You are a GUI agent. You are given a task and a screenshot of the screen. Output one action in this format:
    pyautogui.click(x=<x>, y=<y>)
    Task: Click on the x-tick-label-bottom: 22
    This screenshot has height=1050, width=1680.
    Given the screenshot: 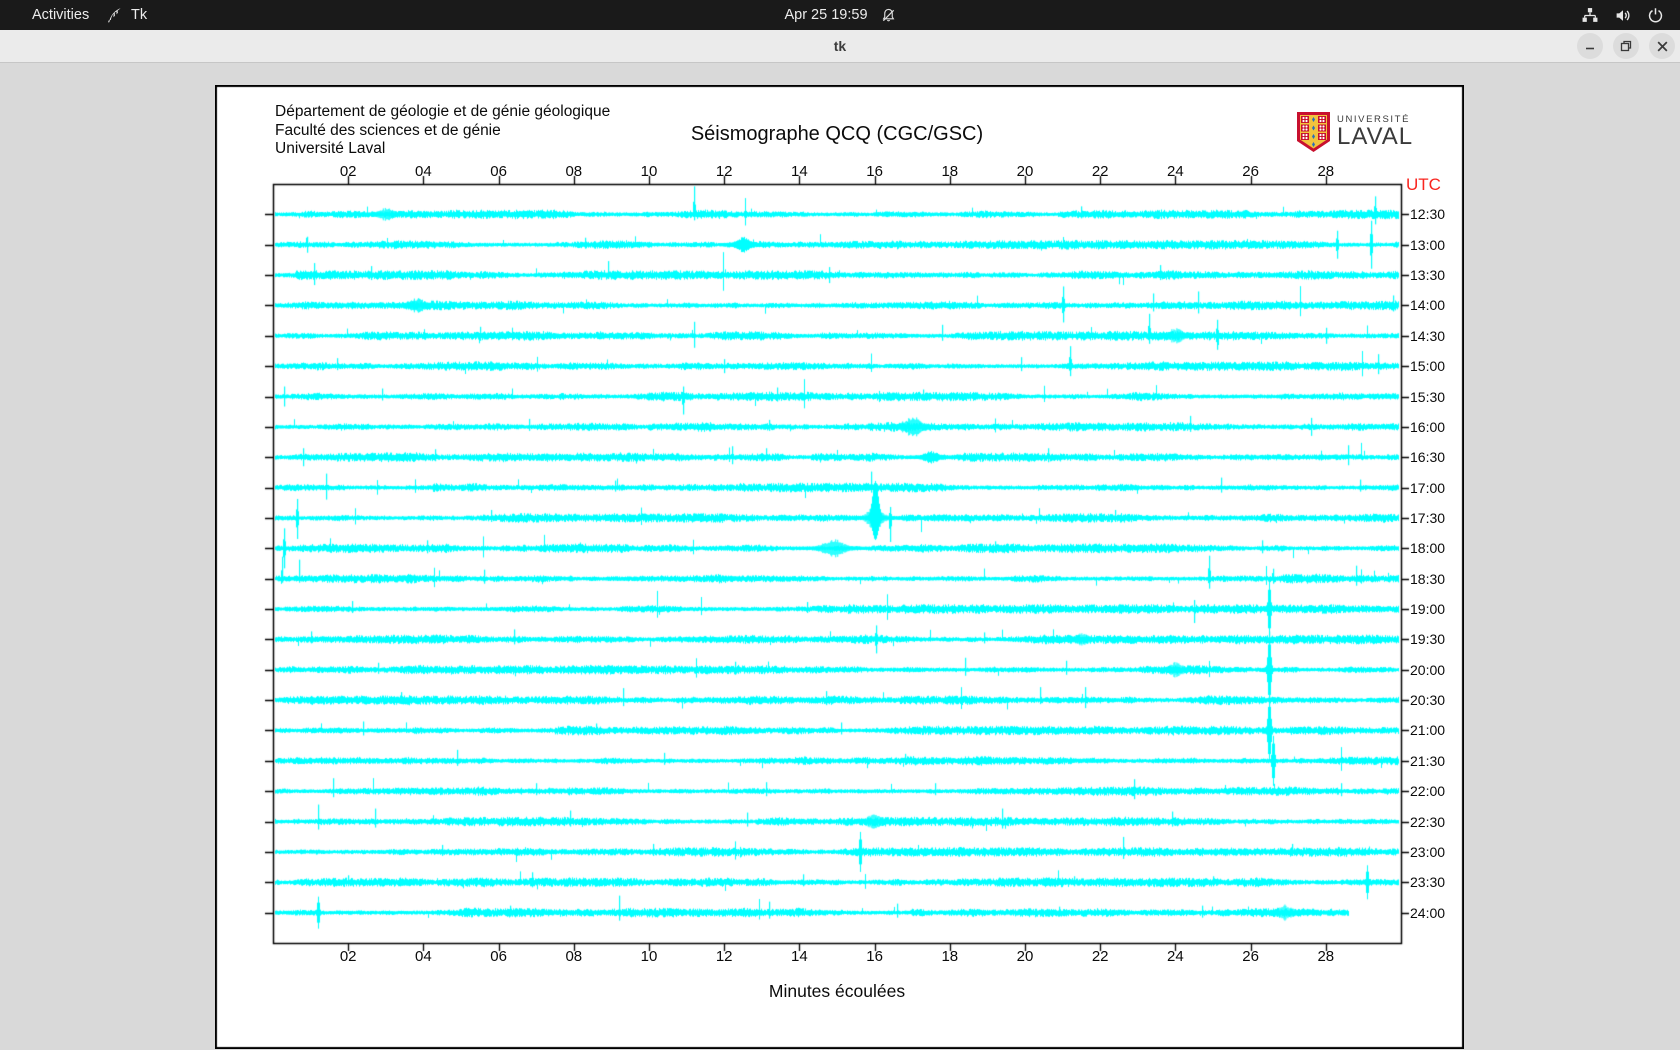 What is the action you would take?
    pyautogui.click(x=1100, y=956)
    